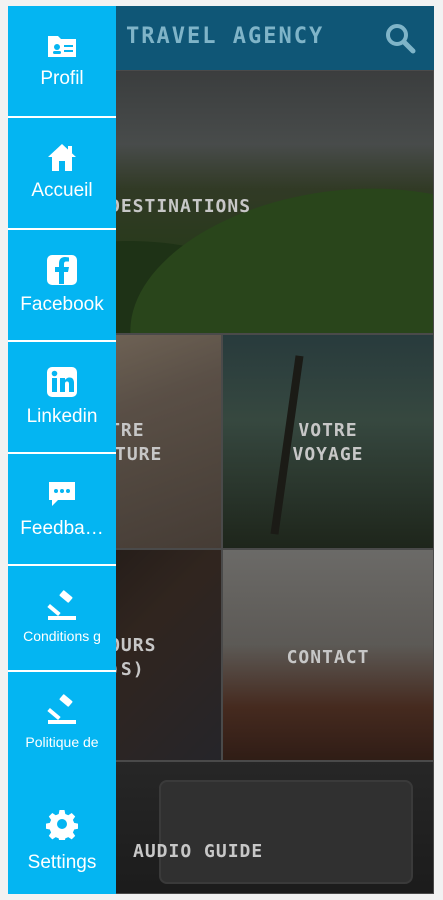  Describe the element at coordinates (180, 206) in the screenshot. I see `tile-destinations-label: DESTINATIONS` at that location.